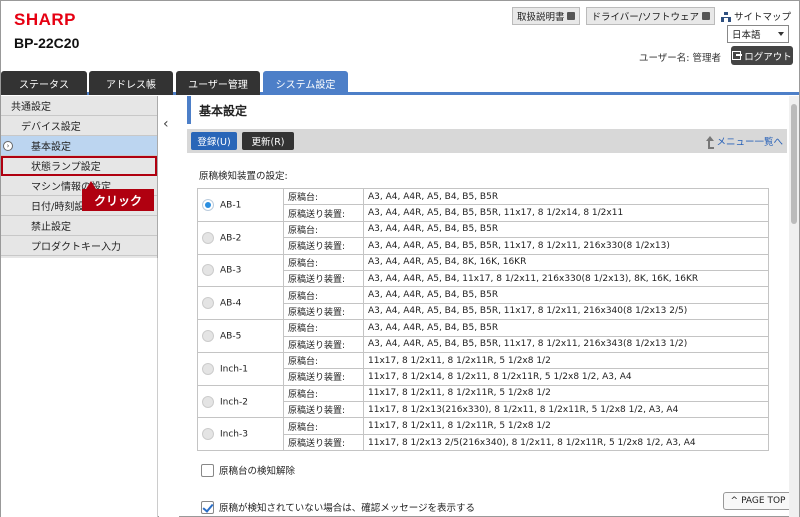  I want to click on detector-name: Inch-3, so click(234, 434).